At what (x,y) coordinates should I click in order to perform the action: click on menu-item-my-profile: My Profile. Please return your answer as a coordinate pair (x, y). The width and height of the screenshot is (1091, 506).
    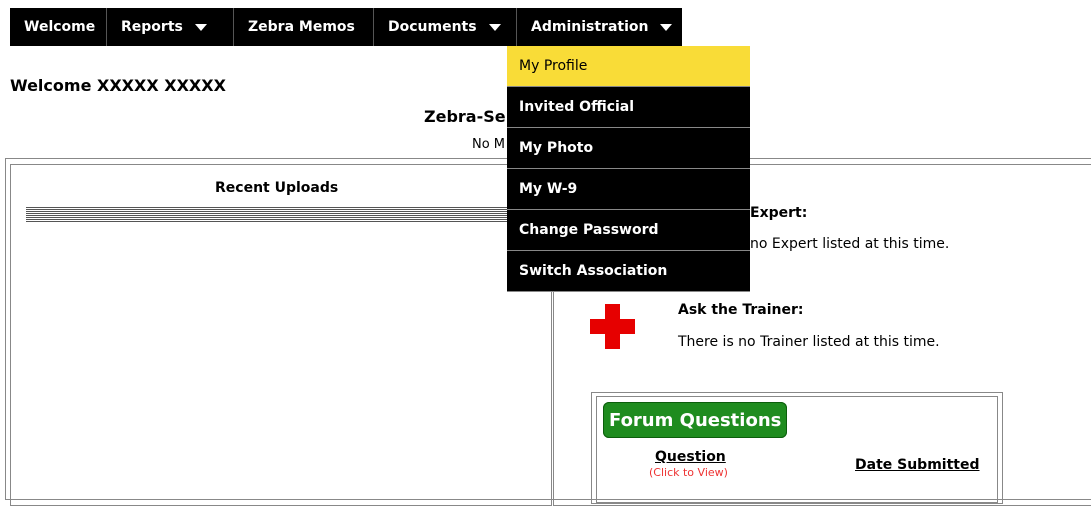
    Looking at the image, I should click on (628, 66).